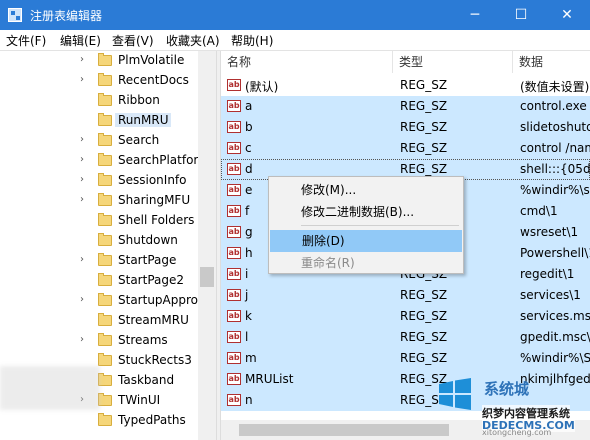 The width and height of the screenshot is (590, 440). Describe the element at coordinates (475, 15) in the screenshot. I see `minimize-button: ─` at that location.